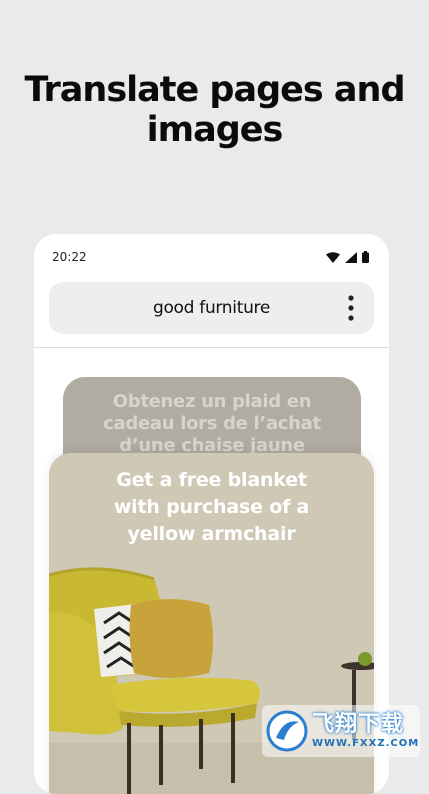 The width and height of the screenshot is (429, 794). I want to click on address-bar: good furniture, so click(211, 308).